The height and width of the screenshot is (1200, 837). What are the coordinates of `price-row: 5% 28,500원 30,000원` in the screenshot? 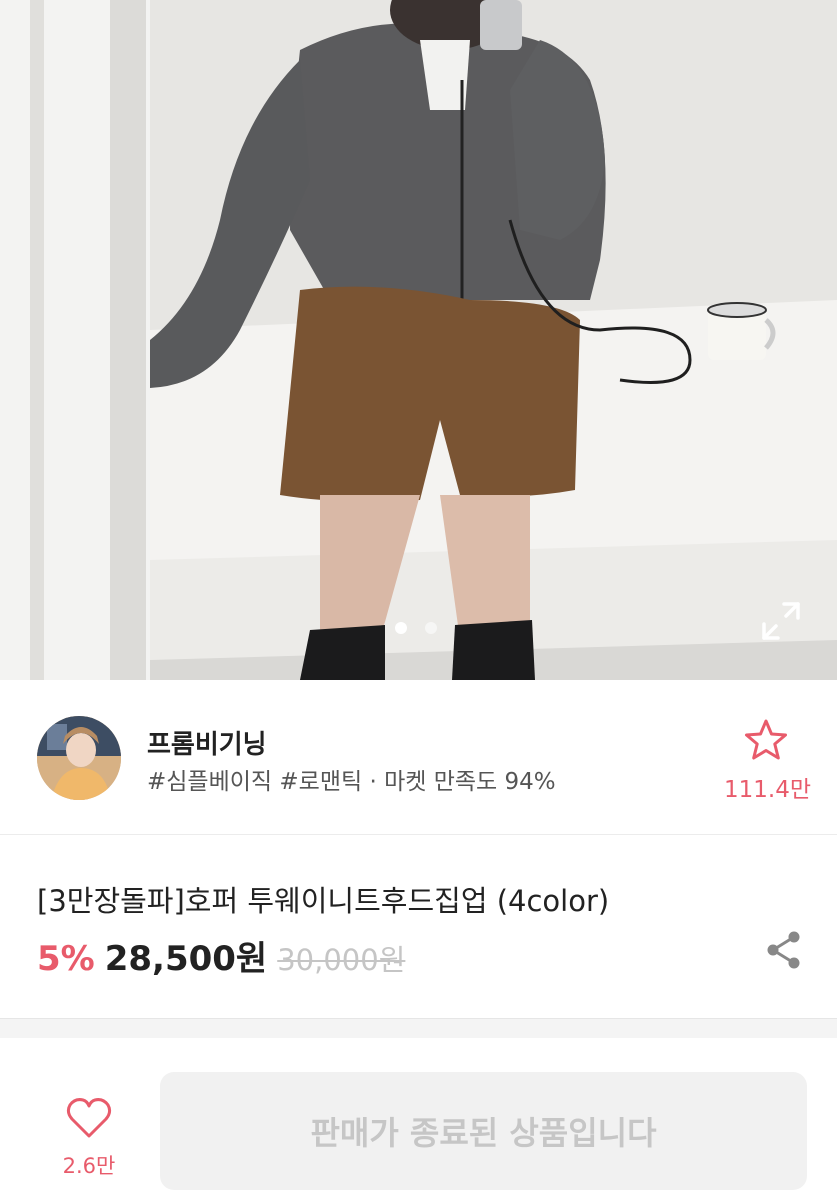 It's located at (221, 955).